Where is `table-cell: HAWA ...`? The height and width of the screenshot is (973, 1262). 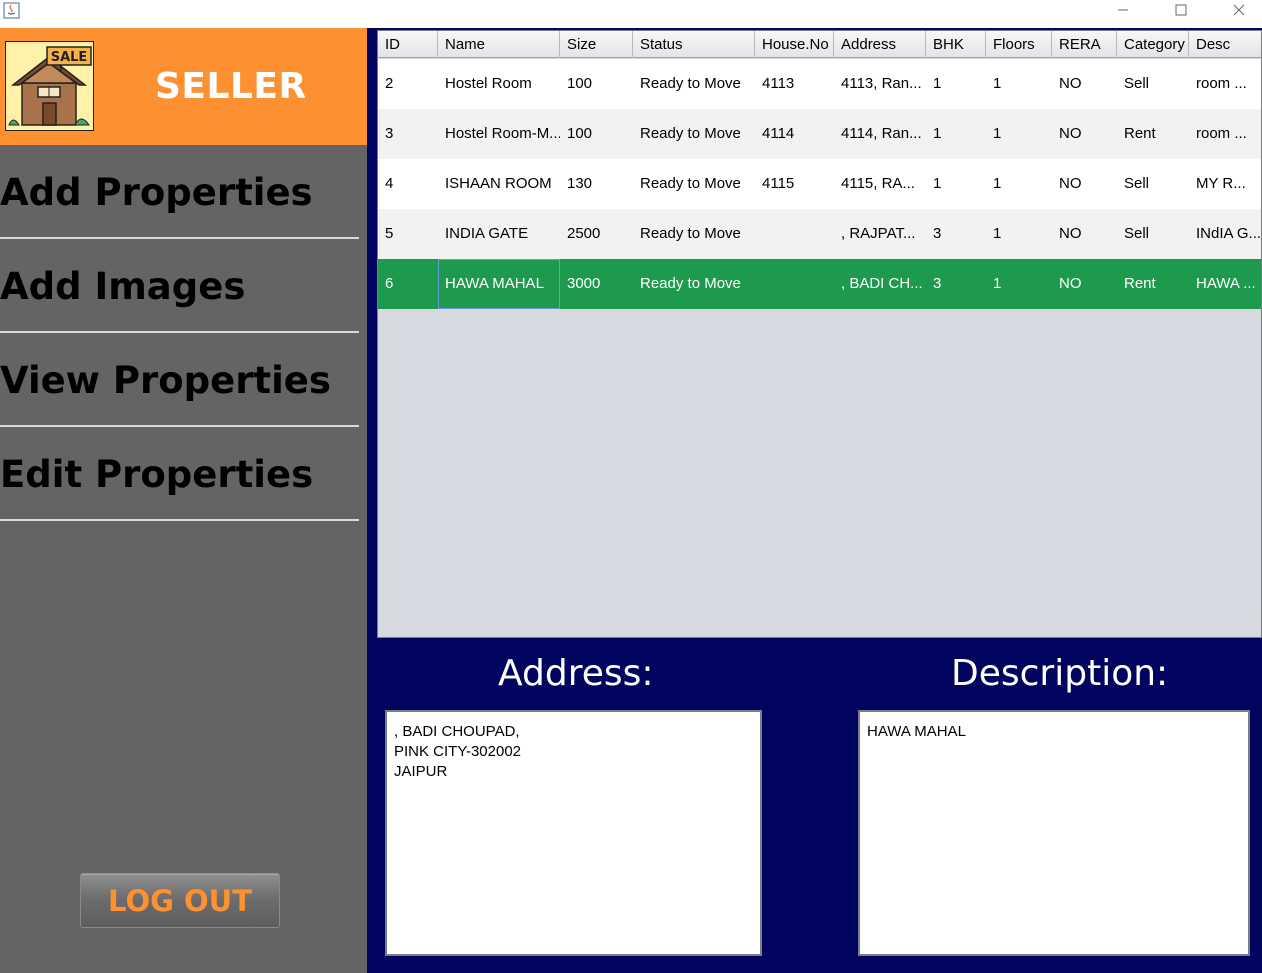 table-cell: HAWA ... is located at coordinates (1225, 284).